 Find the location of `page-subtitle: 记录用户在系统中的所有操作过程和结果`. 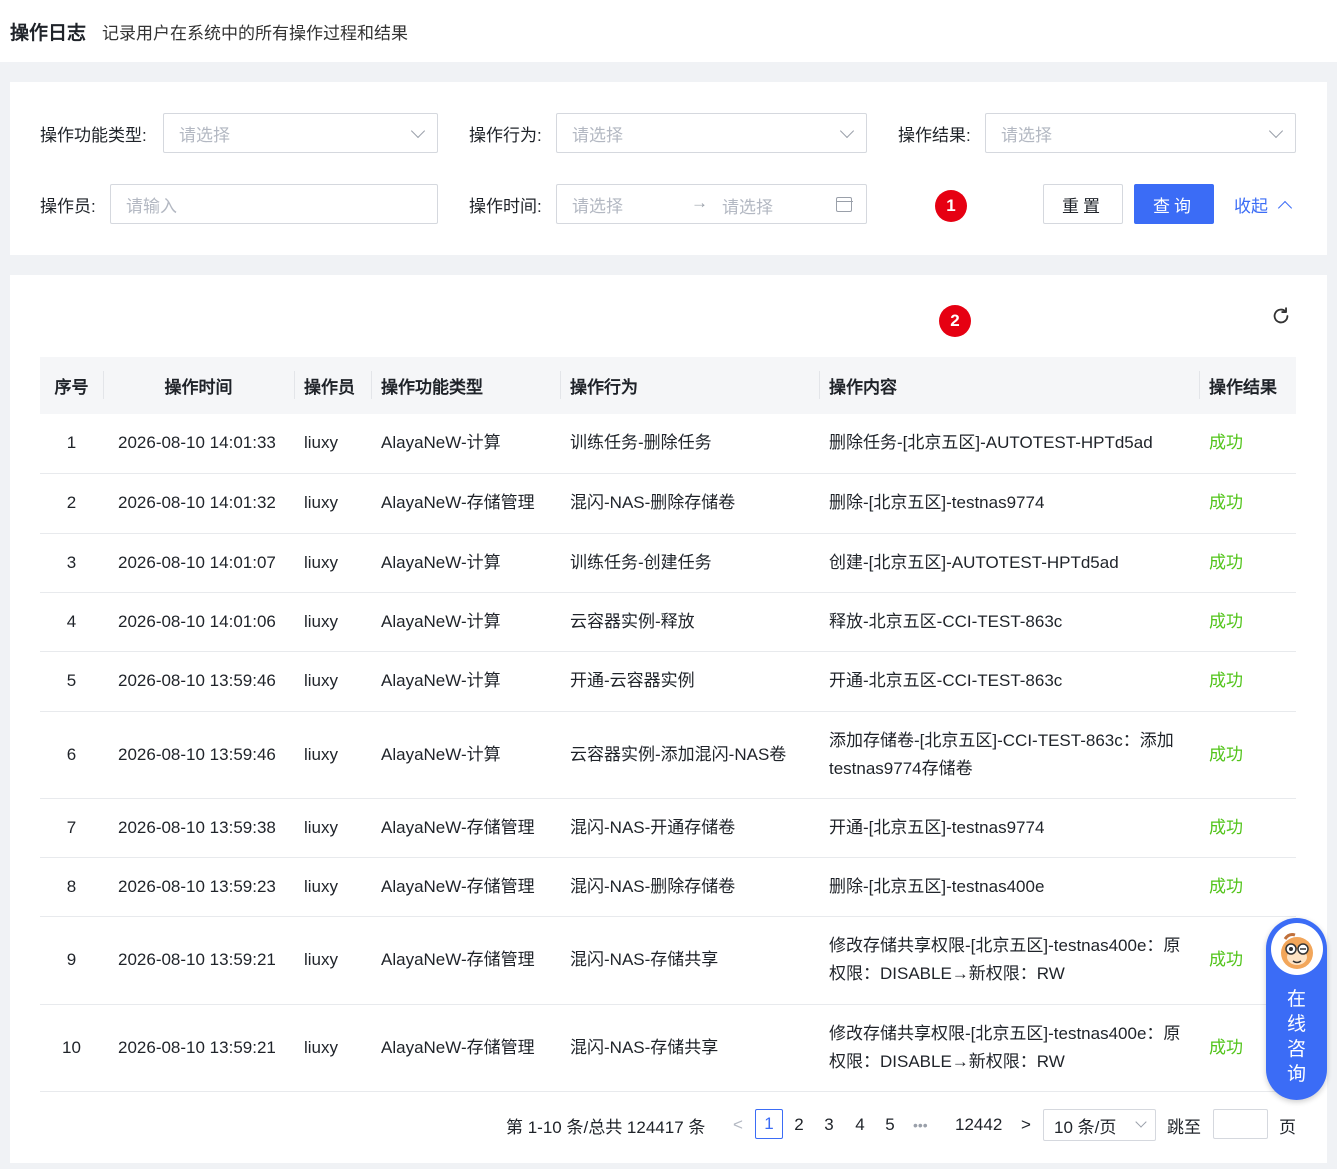

page-subtitle: 记录用户在系统中的所有操作过程和结果 is located at coordinates (255, 33).